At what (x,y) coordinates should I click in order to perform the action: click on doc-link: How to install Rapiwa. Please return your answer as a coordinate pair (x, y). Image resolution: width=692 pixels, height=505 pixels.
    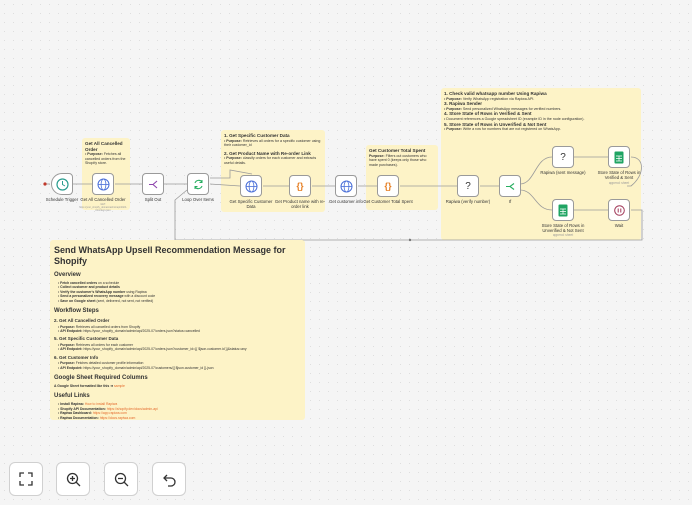
    Looking at the image, I should click on (100, 404).